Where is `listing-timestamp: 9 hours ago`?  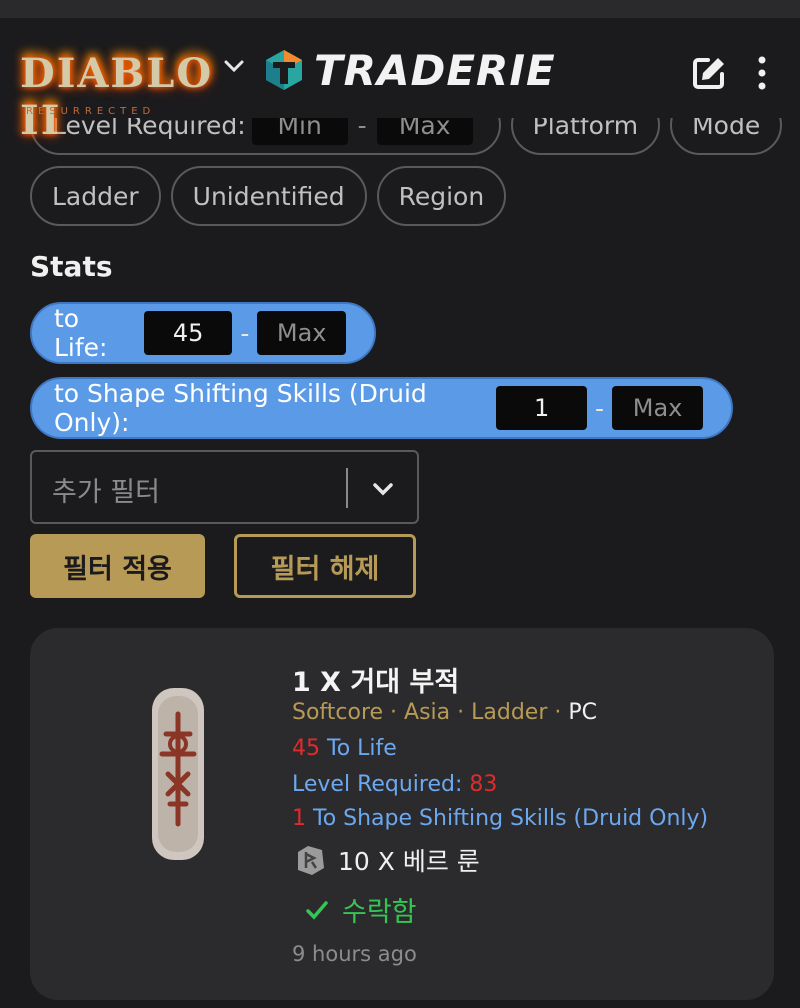
listing-timestamp: 9 hours ago is located at coordinates (354, 954).